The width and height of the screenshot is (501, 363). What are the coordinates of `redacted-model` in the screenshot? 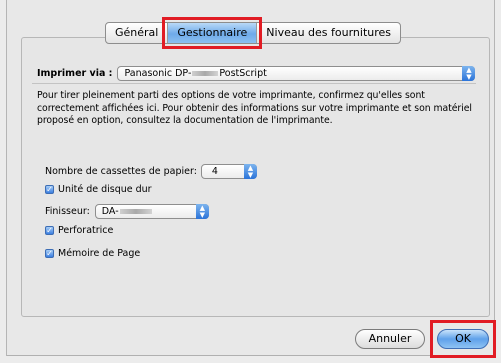 It's located at (205, 73).